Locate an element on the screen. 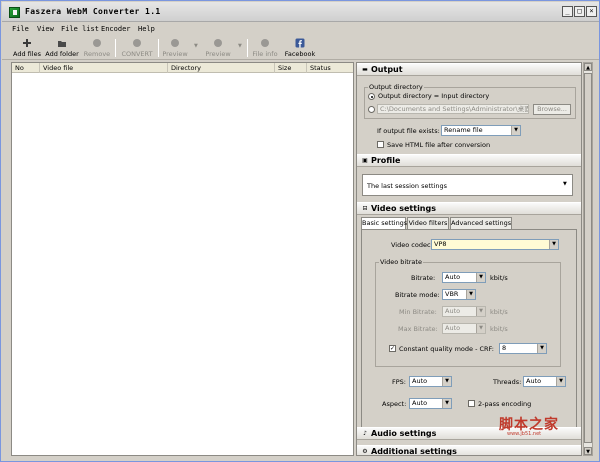  scrollbar-thumb is located at coordinates (588, 258).